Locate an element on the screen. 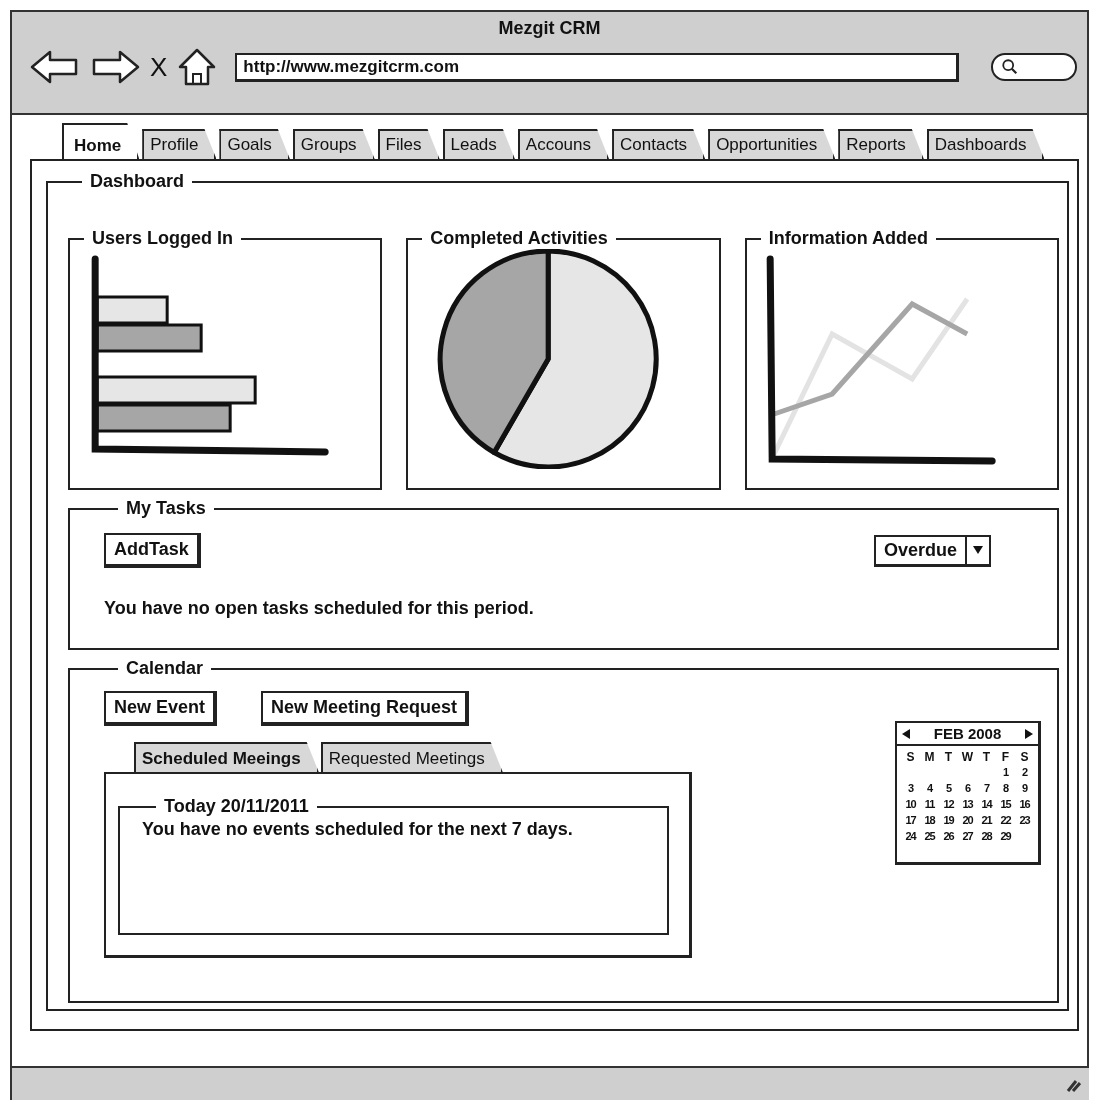  day-number: 2 is located at coordinates (1024, 772).